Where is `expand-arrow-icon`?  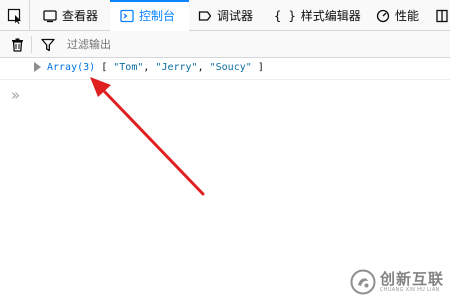 expand-arrow-icon is located at coordinates (37, 67).